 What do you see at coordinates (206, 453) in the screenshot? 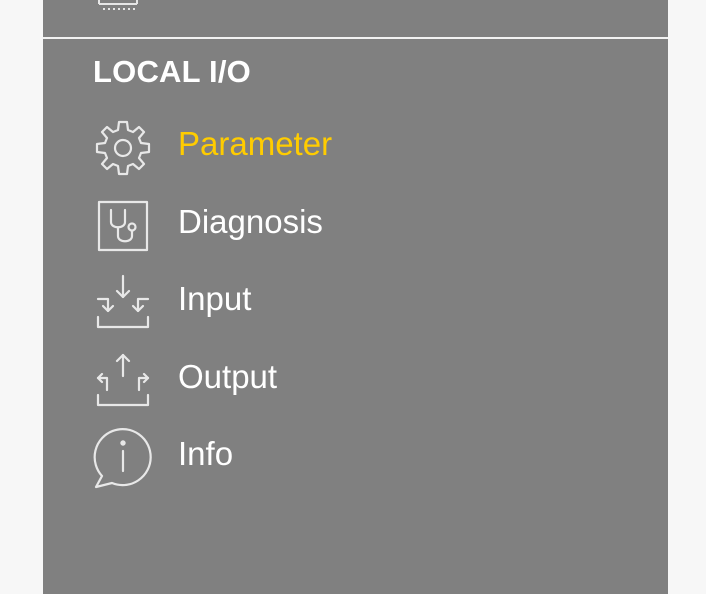
I see `menu-item-label: Info` at bounding box center [206, 453].